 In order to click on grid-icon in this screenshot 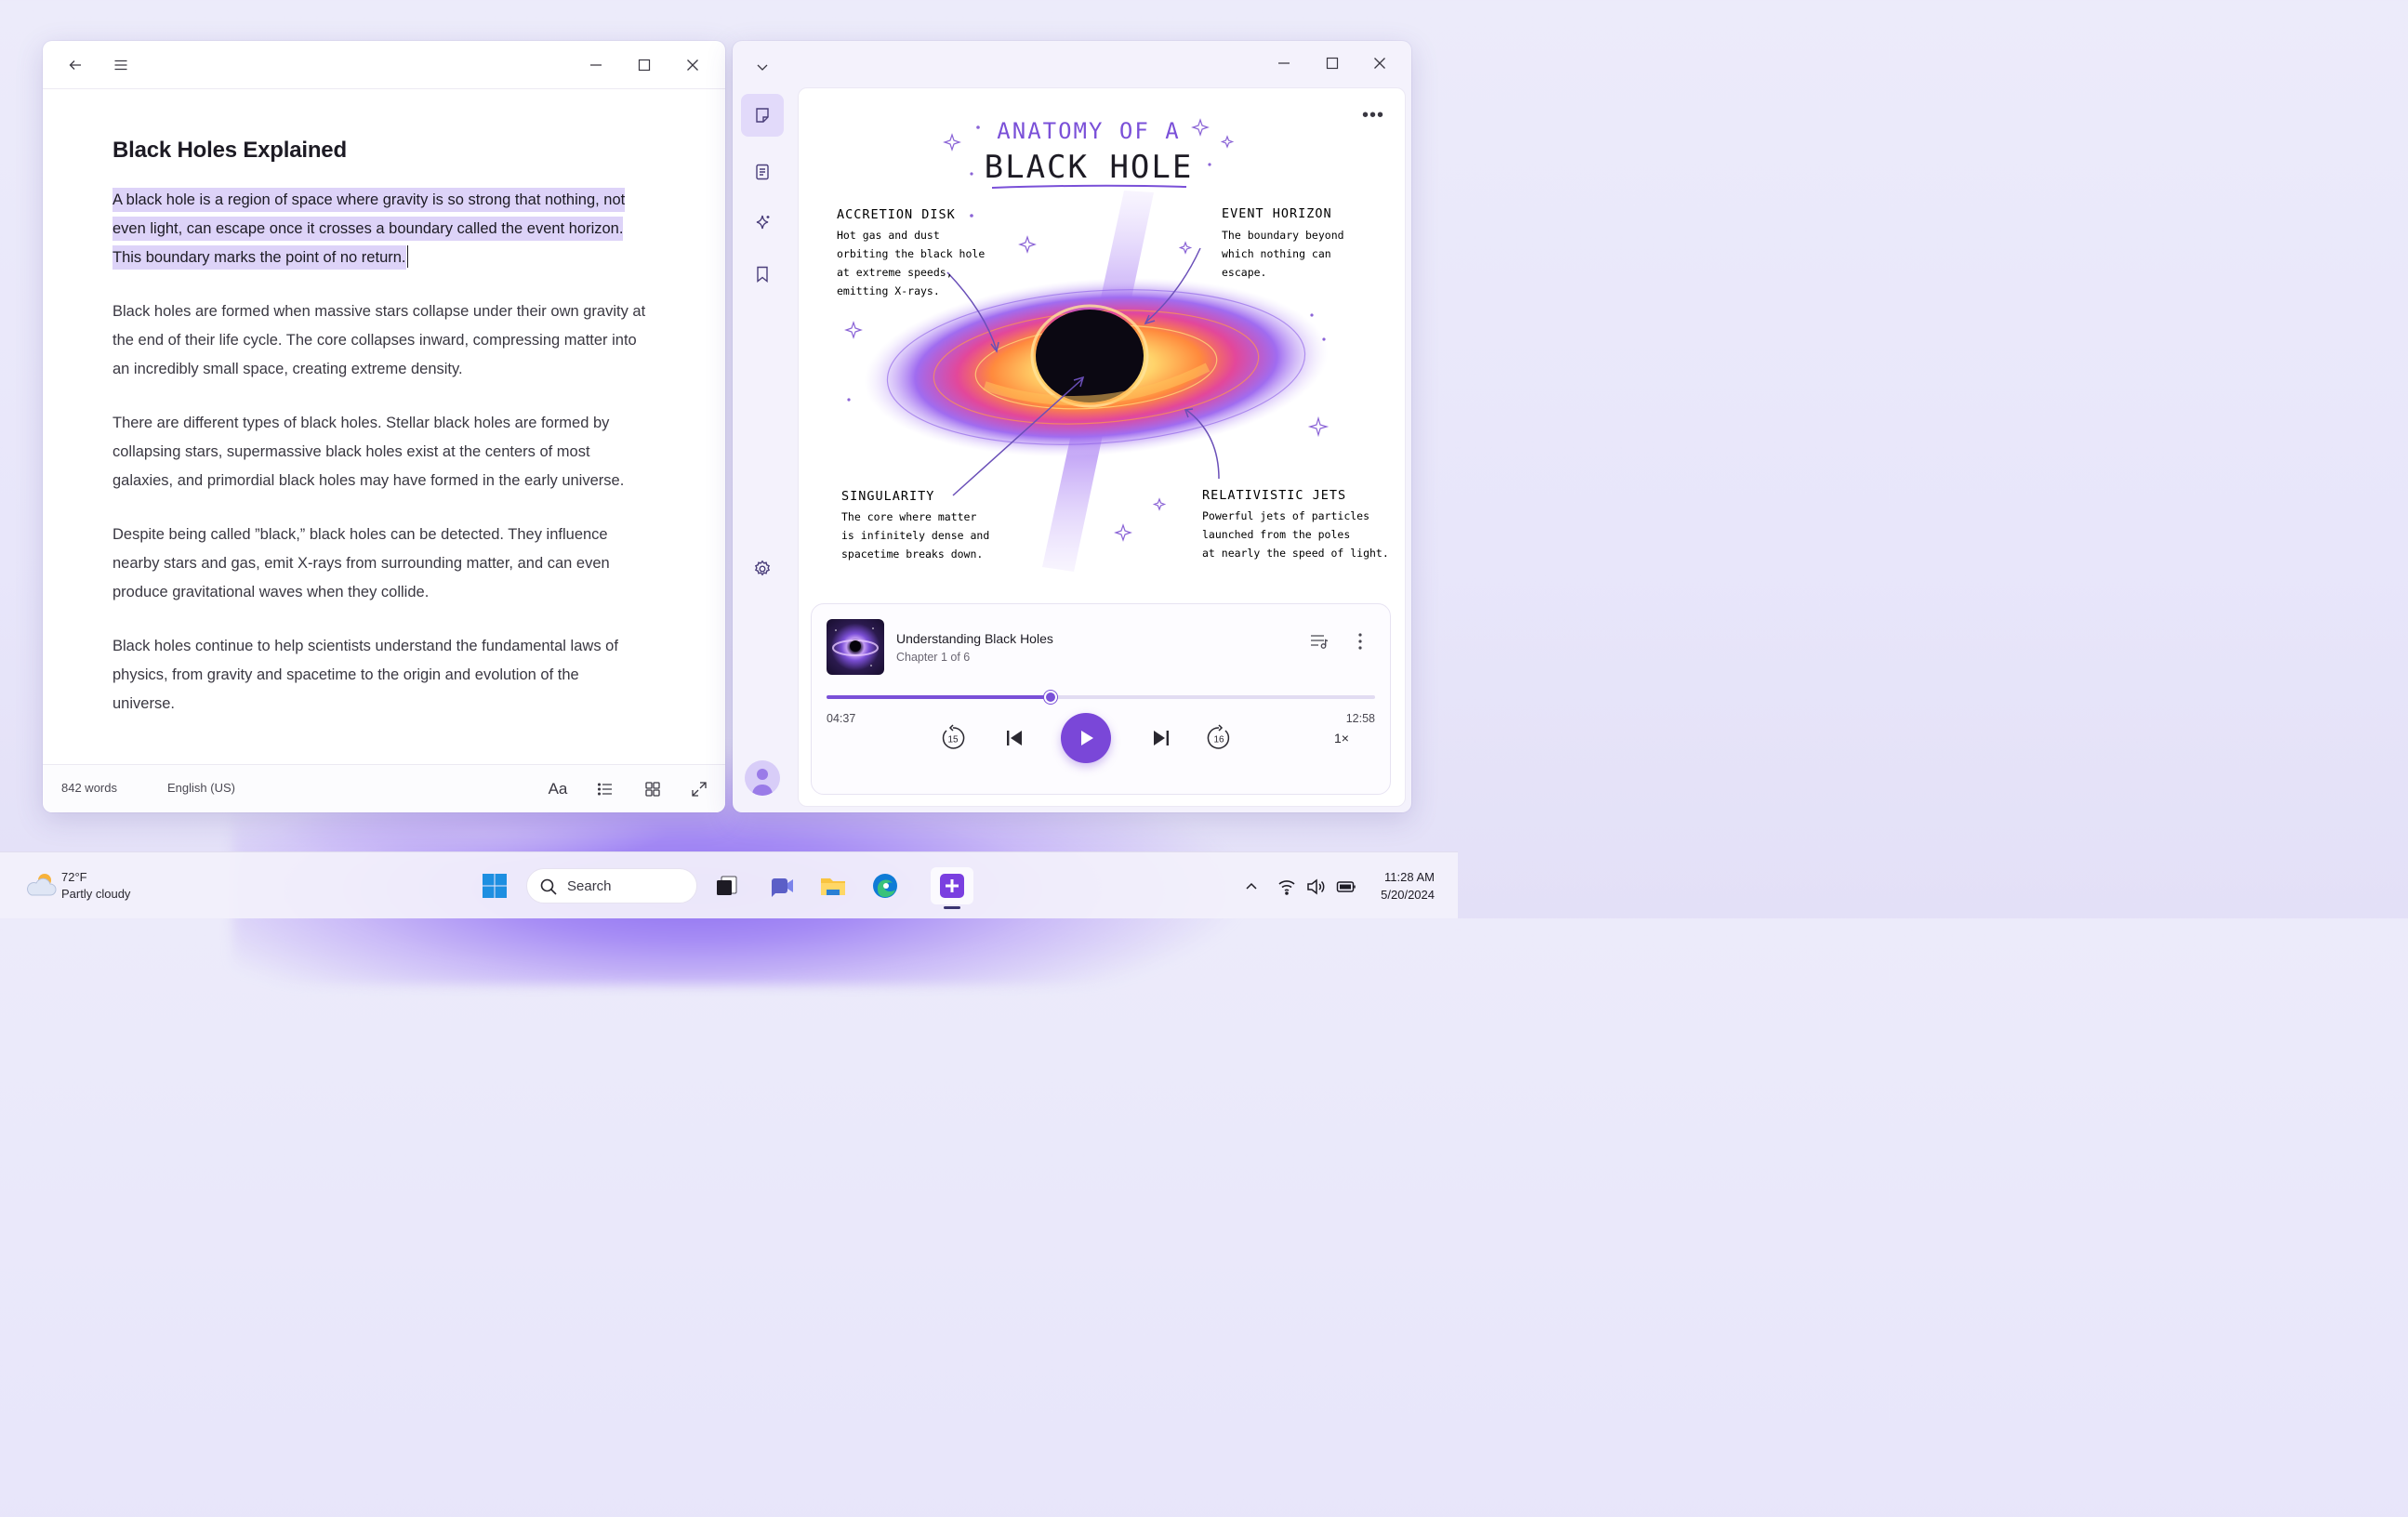, I will do `click(653, 789)`.